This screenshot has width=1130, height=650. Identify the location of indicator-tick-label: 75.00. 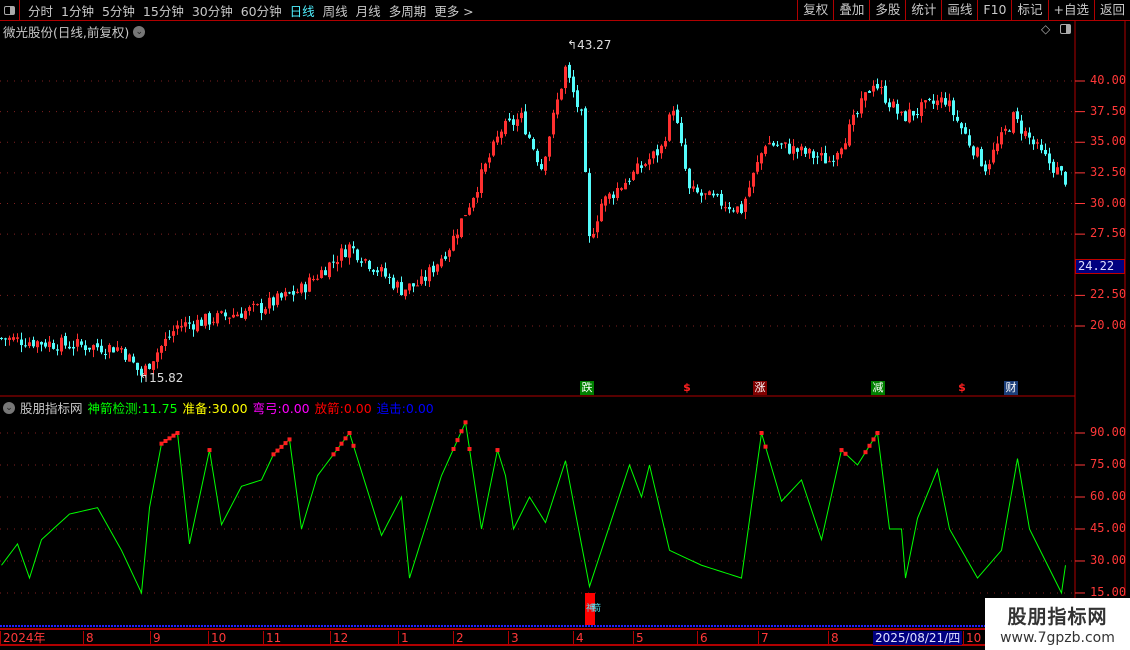
(1108, 463).